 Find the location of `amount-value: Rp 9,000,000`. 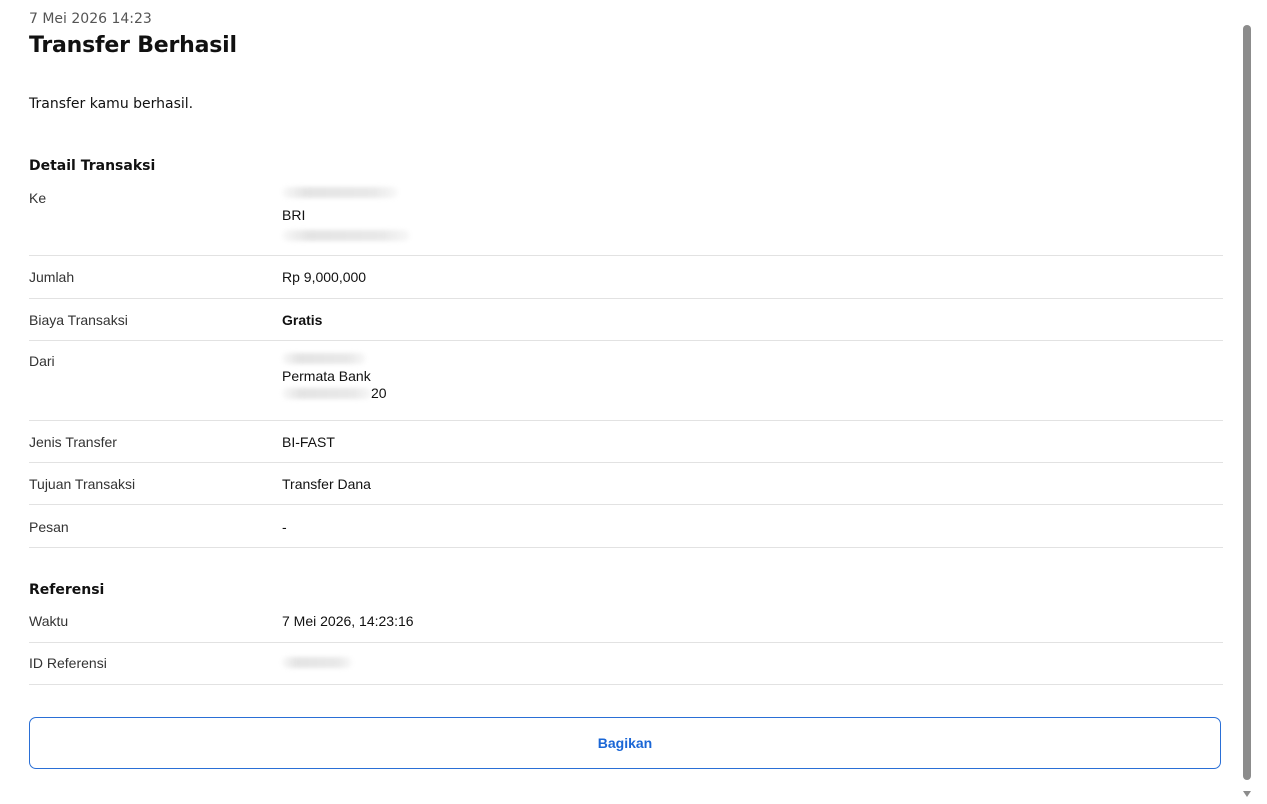

amount-value: Rp 9,000,000 is located at coordinates (324, 277).